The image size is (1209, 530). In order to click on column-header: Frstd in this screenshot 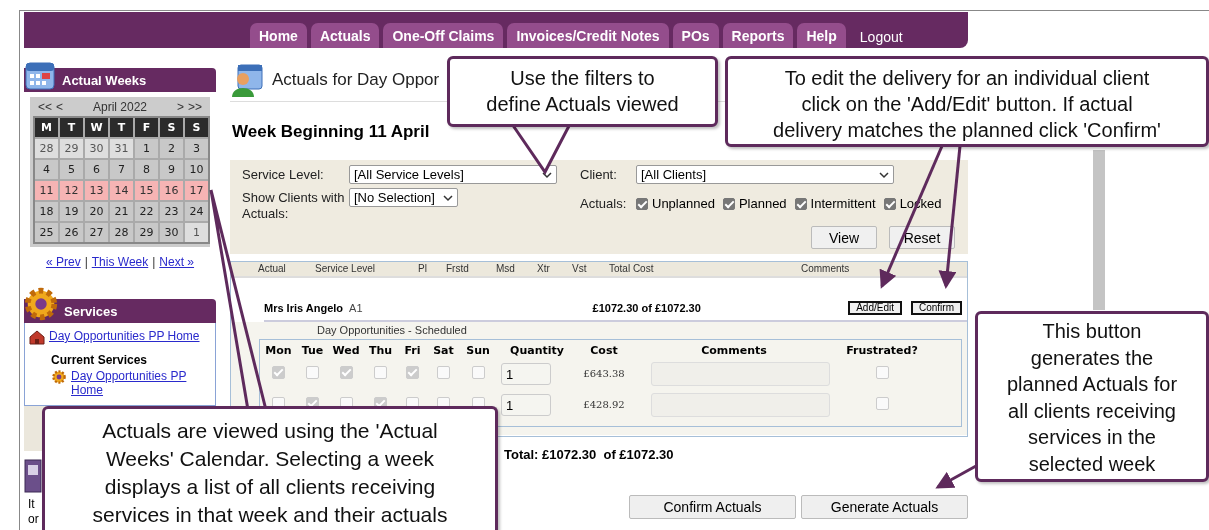, I will do `click(457, 269)`.